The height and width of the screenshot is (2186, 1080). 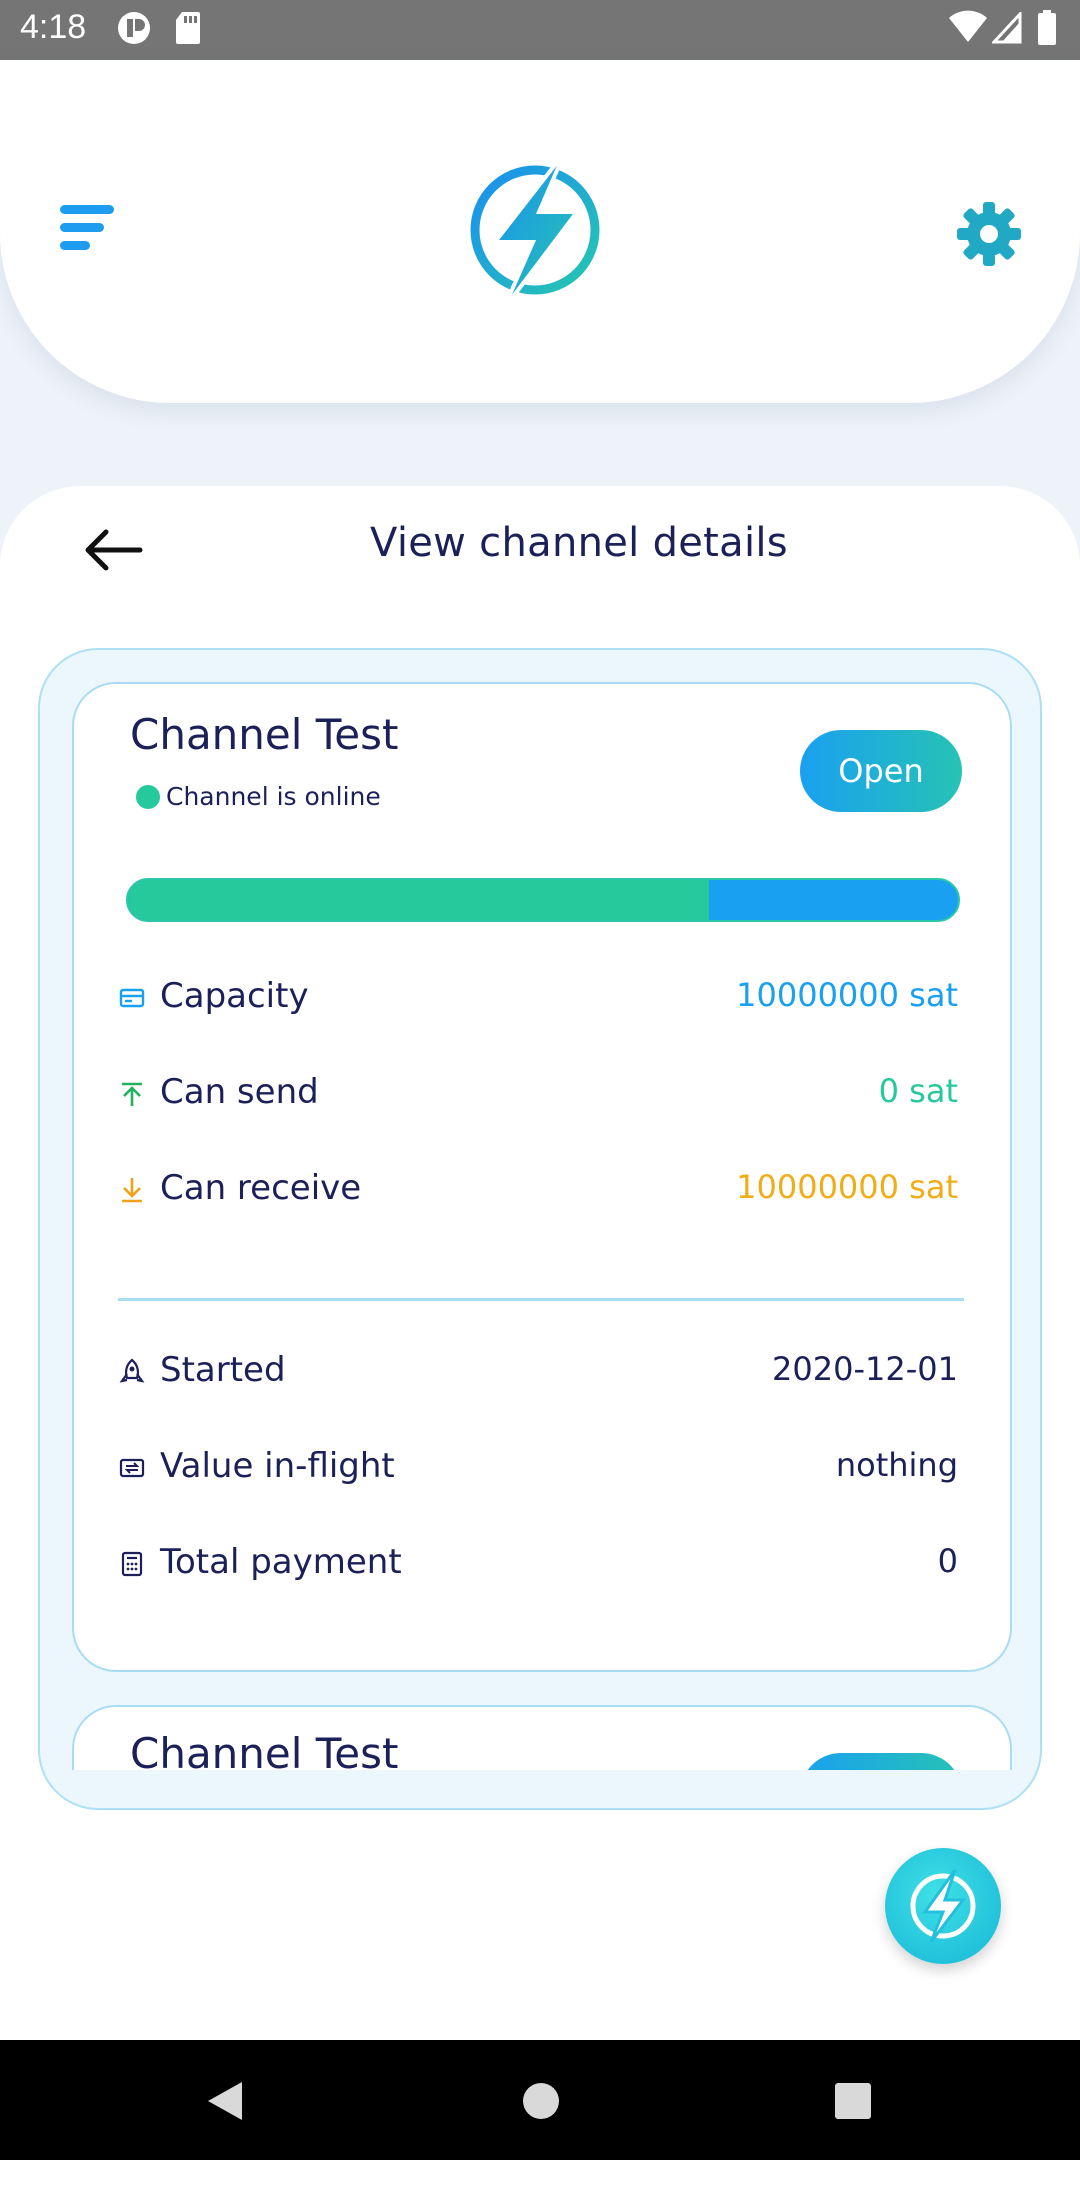 I want to click on lightning-logo-icon, so click(x=535, y=231).